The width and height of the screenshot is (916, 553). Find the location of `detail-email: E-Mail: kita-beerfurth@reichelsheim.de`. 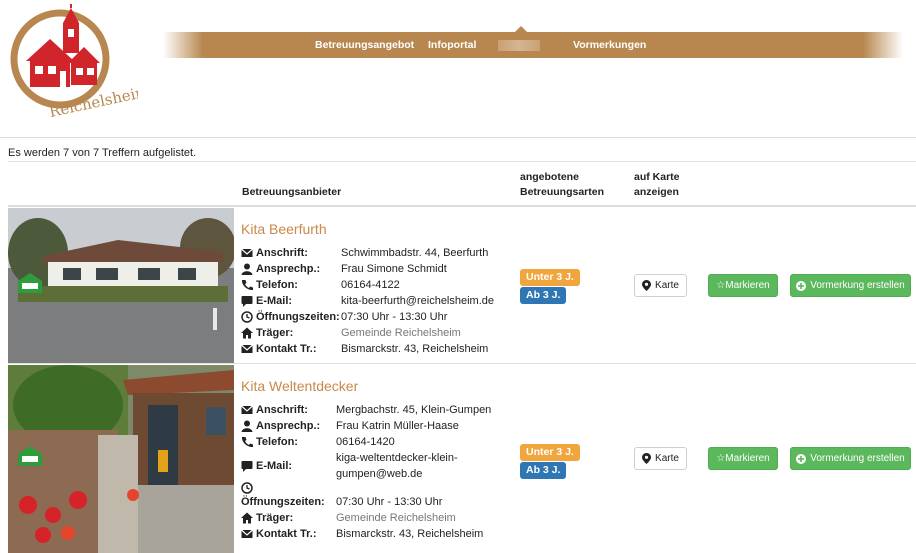

detail-email: E-Mail: kita-beerfurth@reichelsheim.de is located at coordinates (376, 301).